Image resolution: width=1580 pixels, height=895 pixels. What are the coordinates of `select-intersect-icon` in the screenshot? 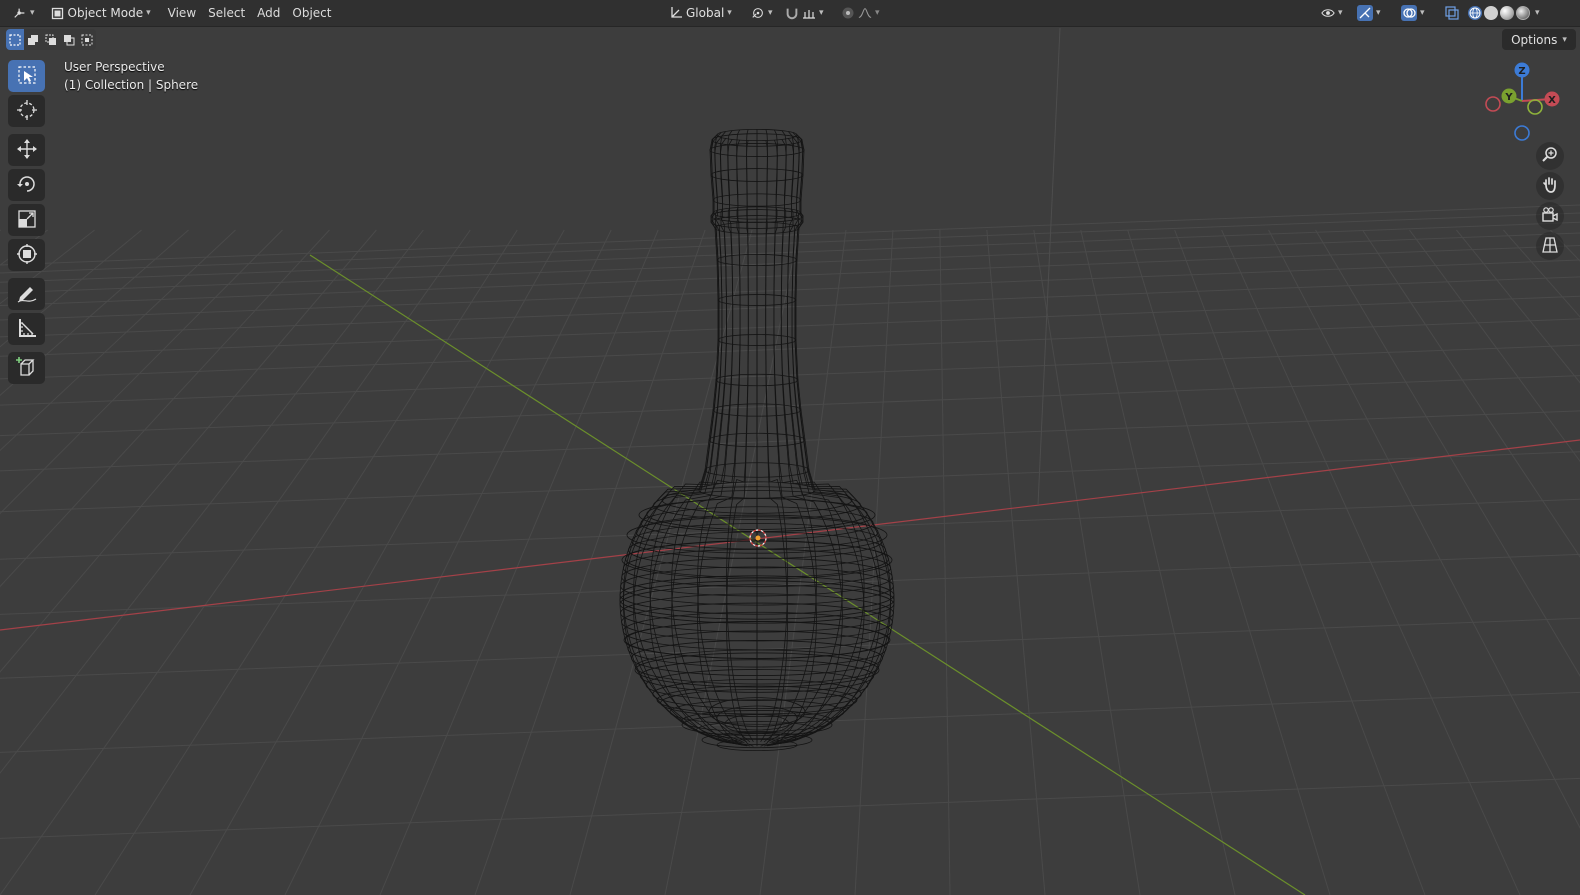 It's located at (87, 39).